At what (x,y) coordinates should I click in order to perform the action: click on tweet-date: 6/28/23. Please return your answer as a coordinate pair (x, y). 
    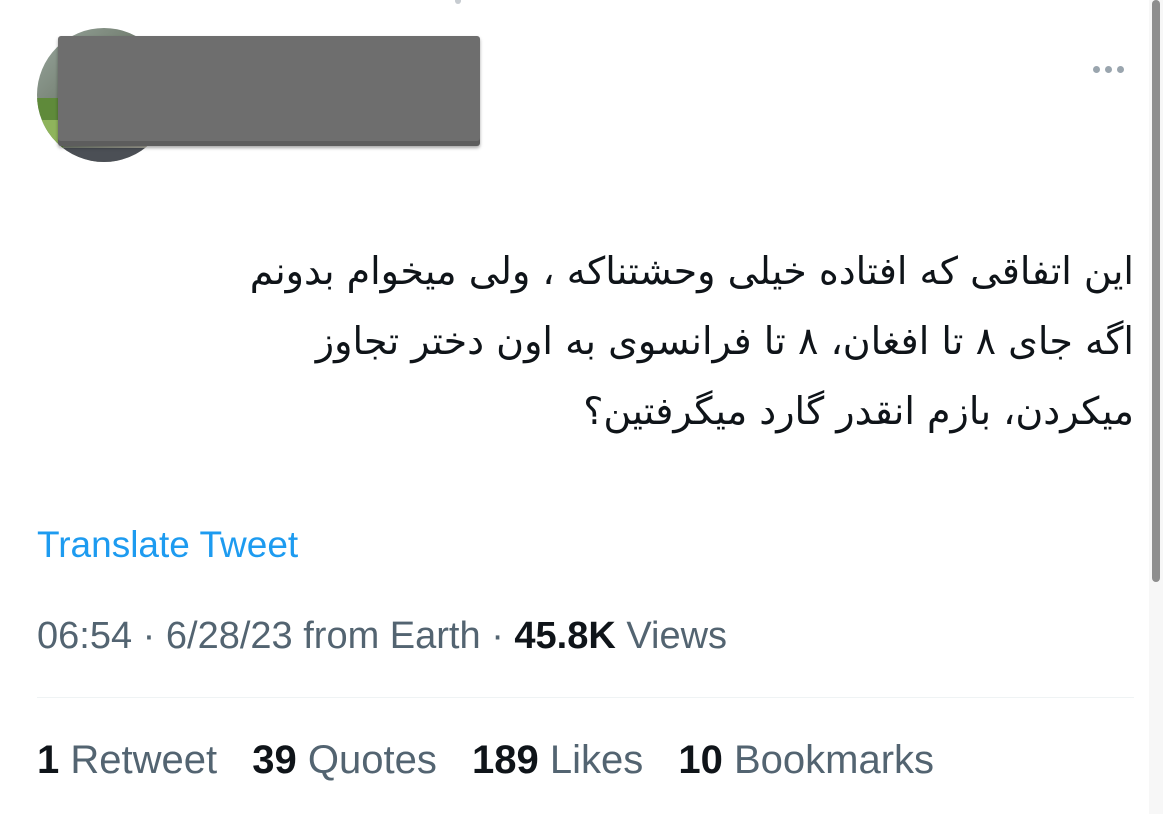
    Looking at the image, I should click on (229, 636).